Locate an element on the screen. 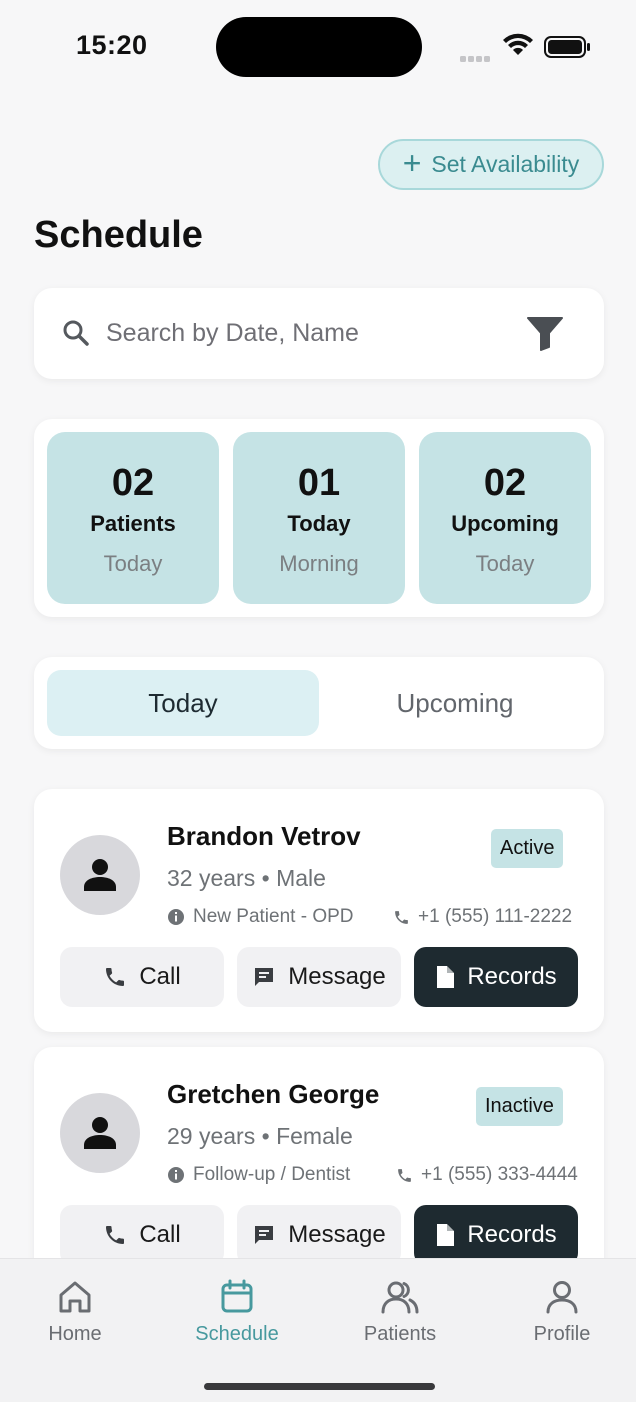  patient-type-label: New Patient - OPD is located at coordinates (273, 916).